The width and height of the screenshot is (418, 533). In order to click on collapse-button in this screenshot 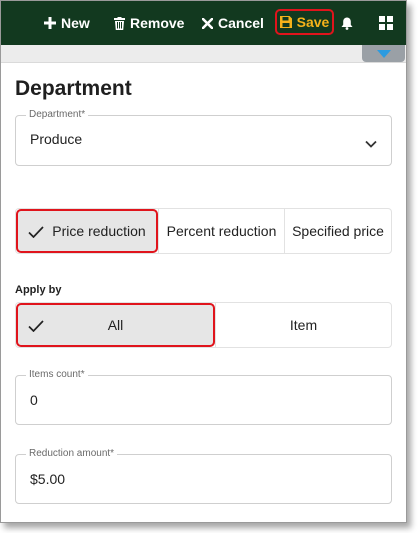, I will do `click(383, 53)`.